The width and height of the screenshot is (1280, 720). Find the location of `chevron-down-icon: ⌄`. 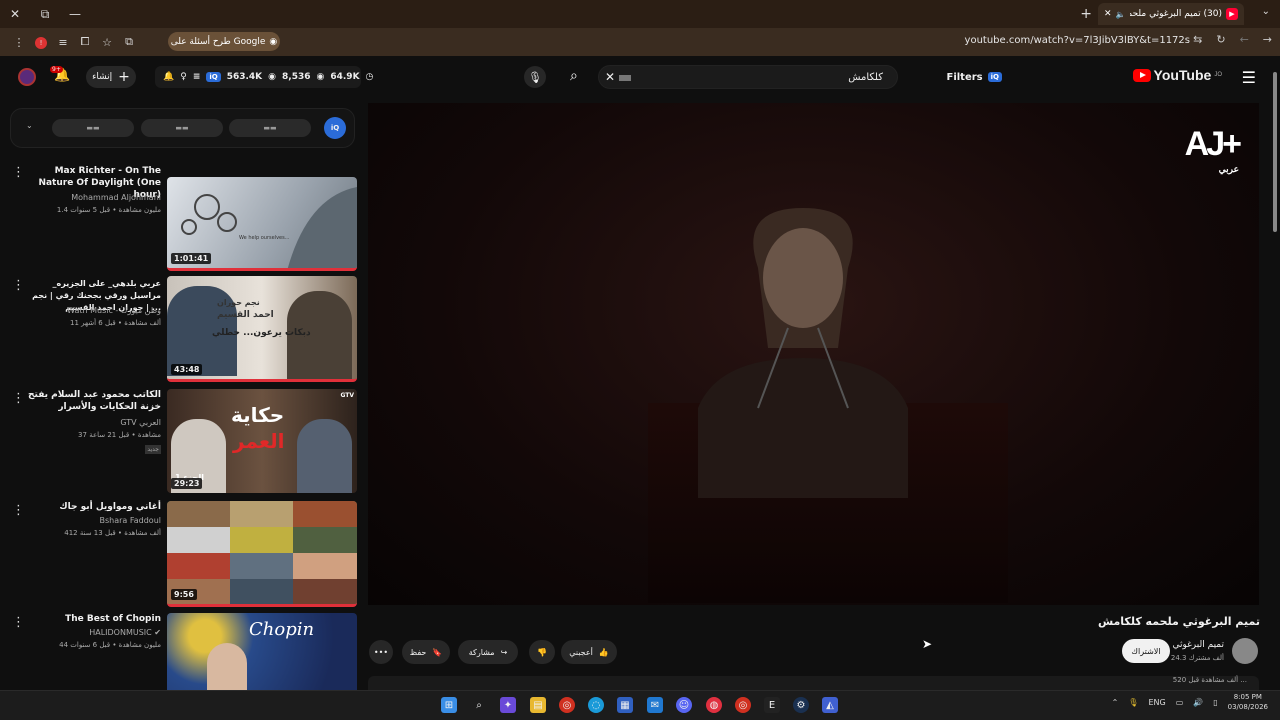

chevron-down-icon: ⌄ is located at coordinates (29, 125).